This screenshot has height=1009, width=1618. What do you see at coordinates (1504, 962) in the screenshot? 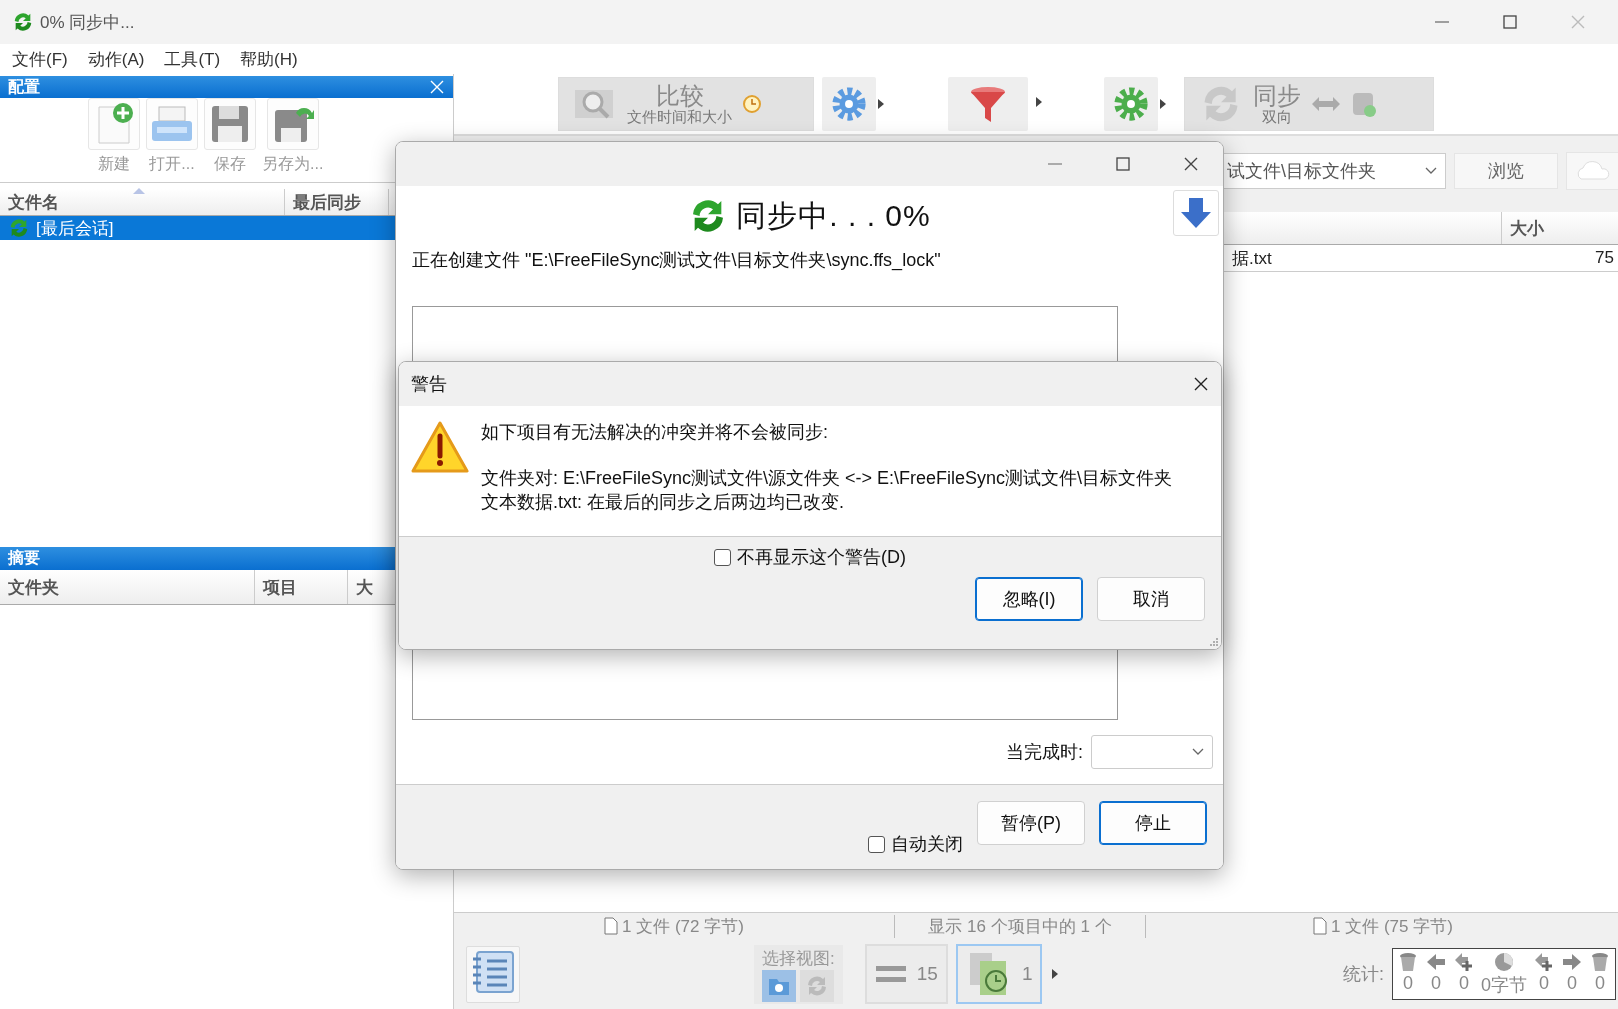
I see `pie-icon` at bounding box center [1504, 962].